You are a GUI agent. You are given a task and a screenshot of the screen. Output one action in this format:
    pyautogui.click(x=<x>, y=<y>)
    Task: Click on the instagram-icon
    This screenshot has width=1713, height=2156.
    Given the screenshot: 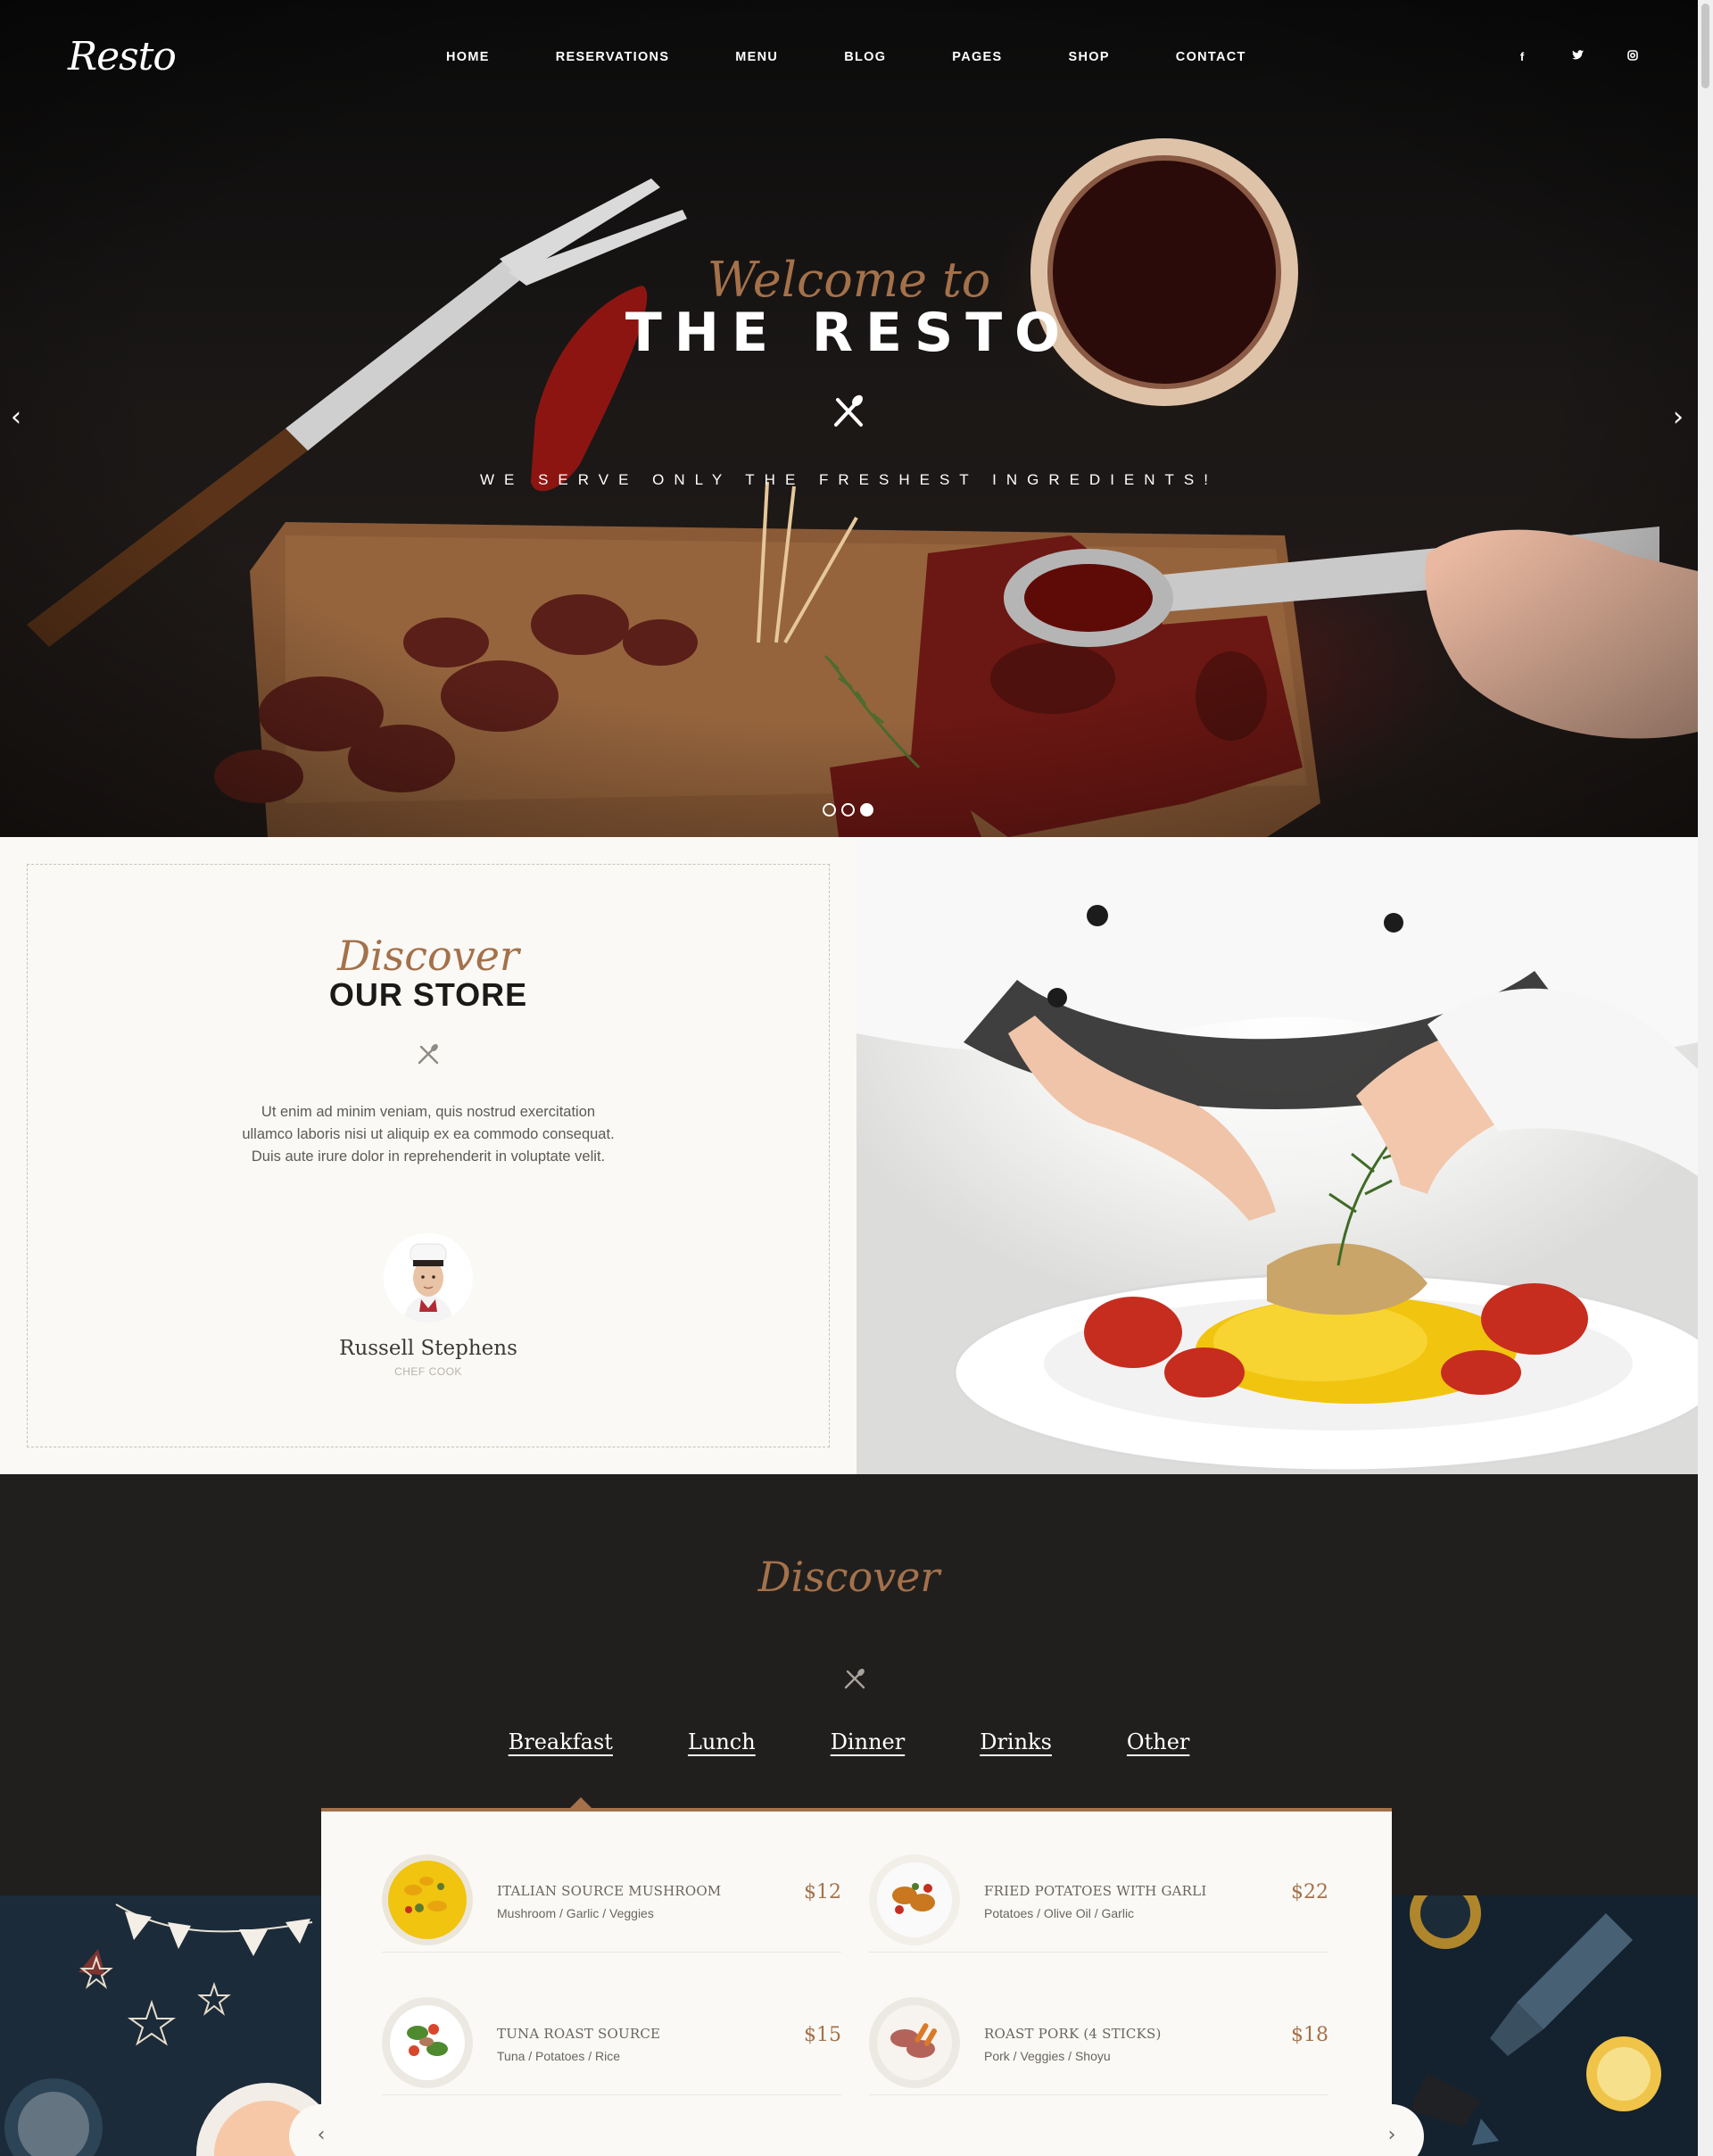 What is the action you would take?
    pyautogui.click(x=1632, y=56)
    